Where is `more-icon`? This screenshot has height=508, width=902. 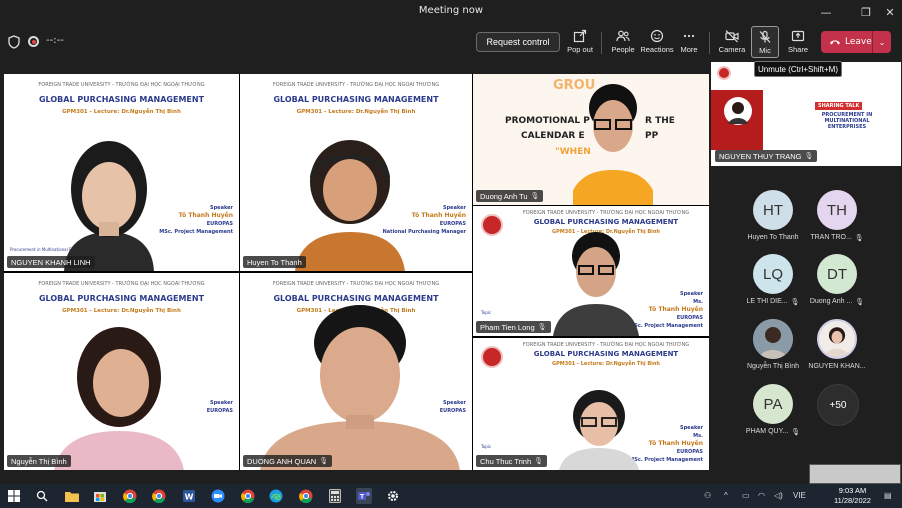 more-icon is located at coordinates (689, 36).